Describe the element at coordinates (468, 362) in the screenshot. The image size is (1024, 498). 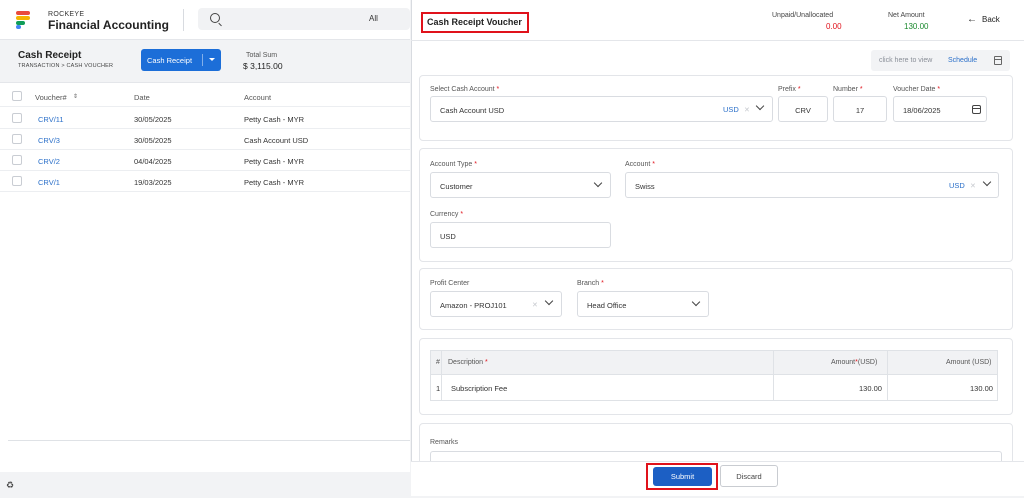
I see `column-header-description: Description *` at that location.